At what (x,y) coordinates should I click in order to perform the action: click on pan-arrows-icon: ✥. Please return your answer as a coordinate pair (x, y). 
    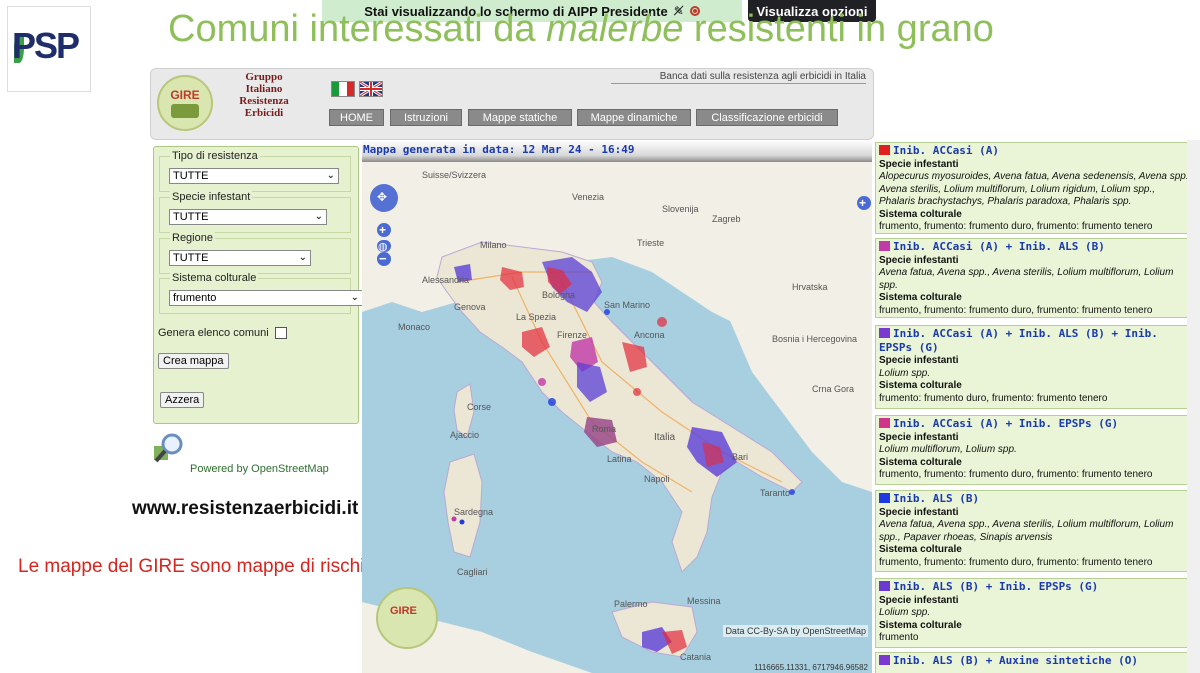
    Looking at the image, I should click on (382, 197).